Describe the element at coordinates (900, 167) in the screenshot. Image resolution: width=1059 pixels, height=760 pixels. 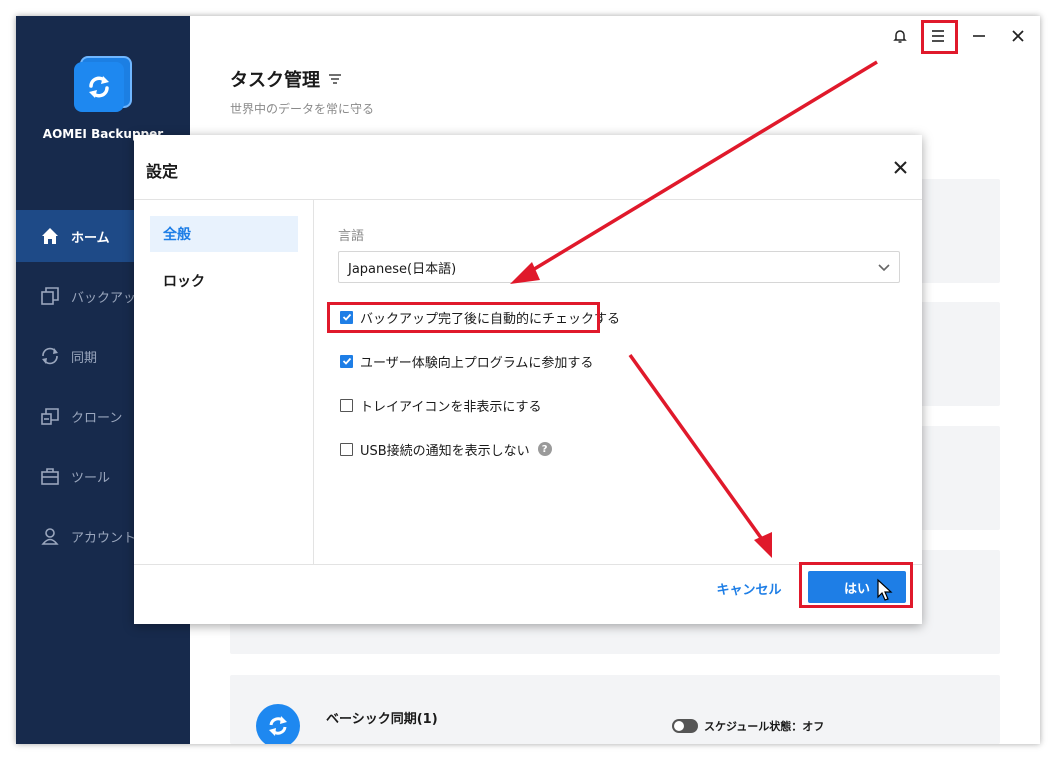
I see `dialog-close-icon` at that location.